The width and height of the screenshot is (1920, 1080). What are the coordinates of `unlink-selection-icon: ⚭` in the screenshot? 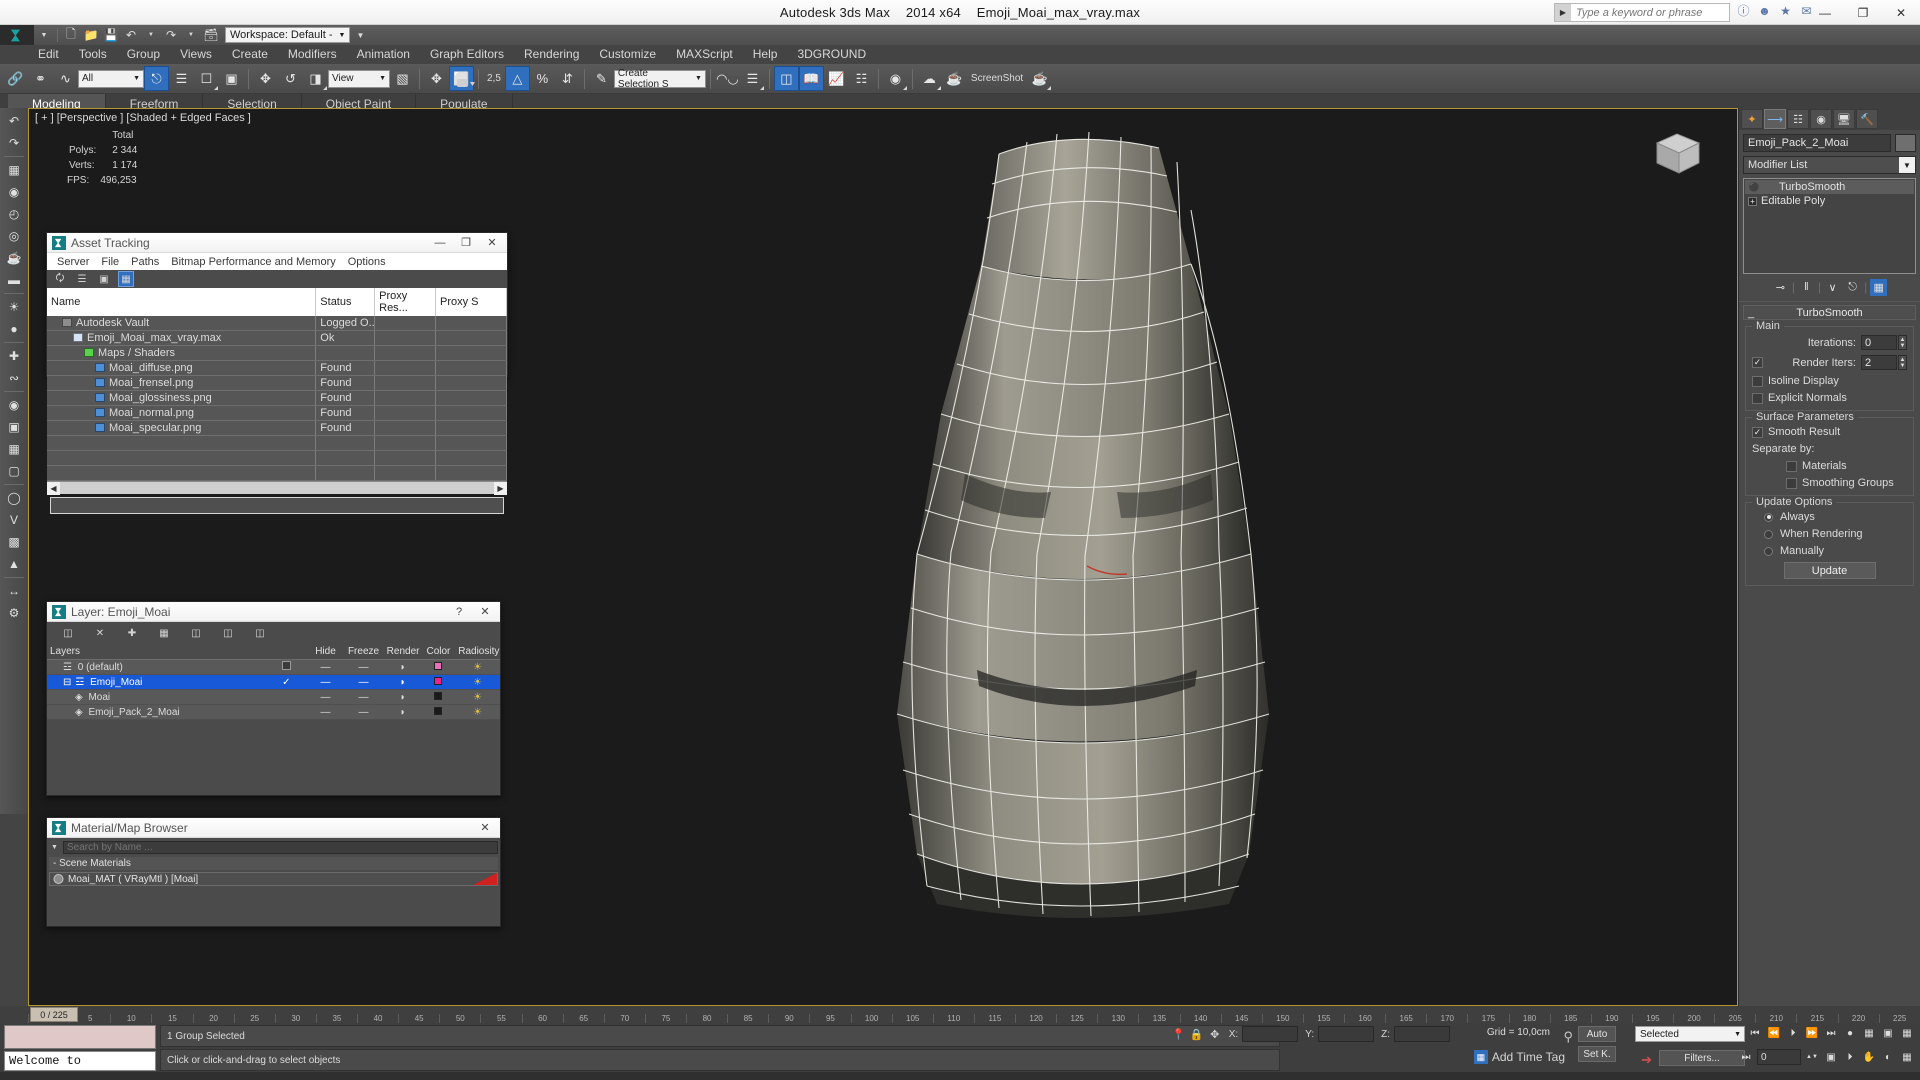 It's located at (40, 78).